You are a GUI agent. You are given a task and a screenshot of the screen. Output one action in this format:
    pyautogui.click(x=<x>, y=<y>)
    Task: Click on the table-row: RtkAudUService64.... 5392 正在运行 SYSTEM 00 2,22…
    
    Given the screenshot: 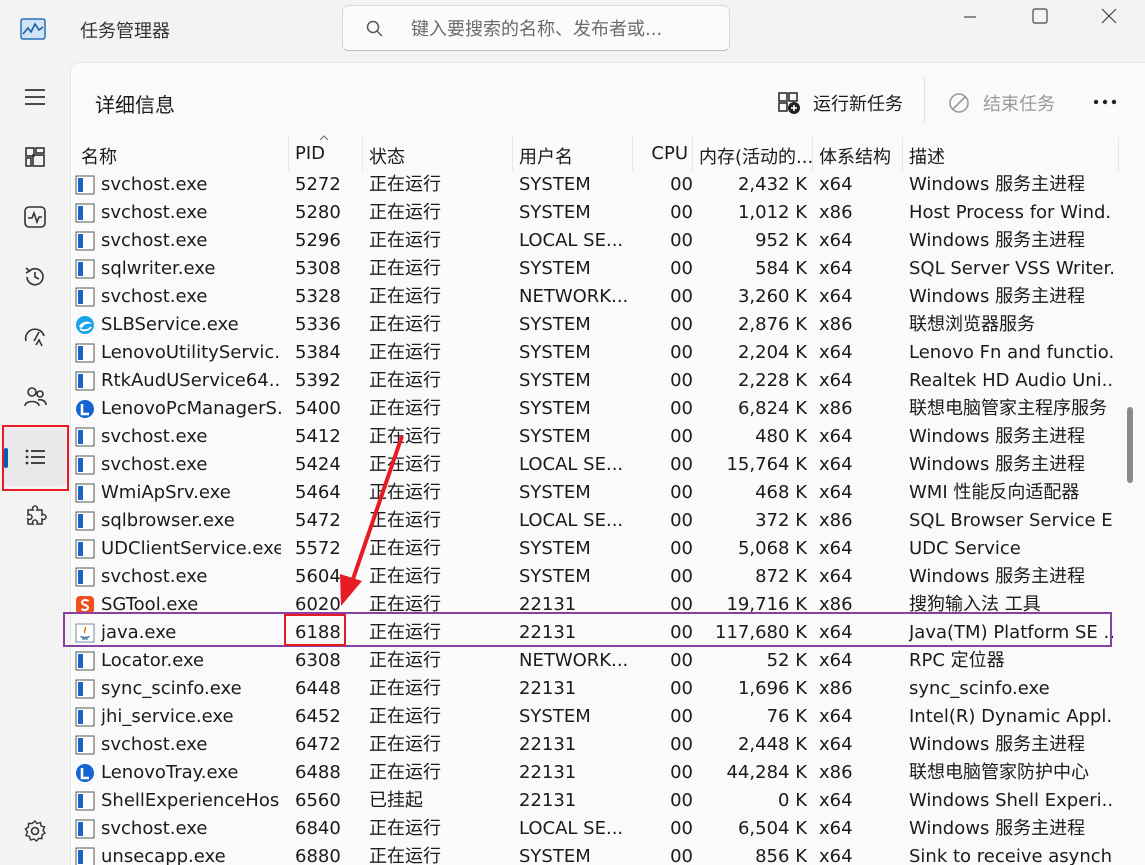 What is the action you would take?
    pyautogui.click(x=595, y=381)
    